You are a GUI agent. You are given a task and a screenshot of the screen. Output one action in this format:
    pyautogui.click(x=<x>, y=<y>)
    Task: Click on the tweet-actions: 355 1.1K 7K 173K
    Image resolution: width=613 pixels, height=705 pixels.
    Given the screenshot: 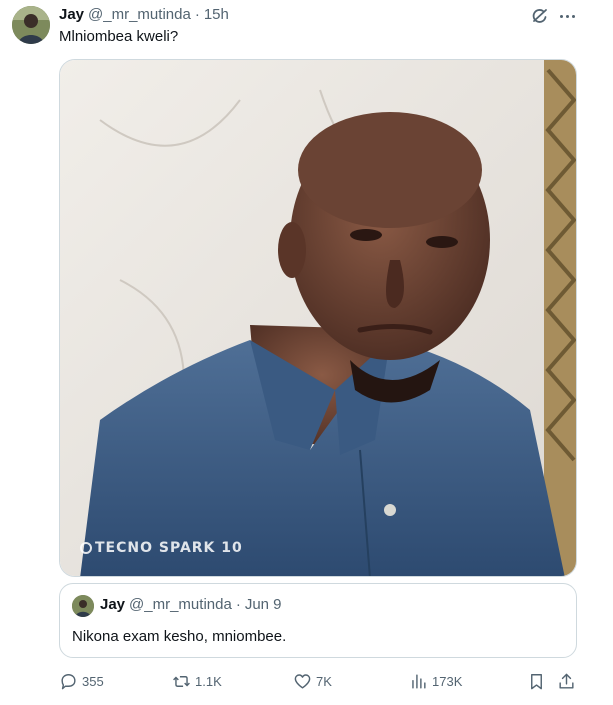 What is the action you would take?
    pyautogui.click(x=319, y=681)
    